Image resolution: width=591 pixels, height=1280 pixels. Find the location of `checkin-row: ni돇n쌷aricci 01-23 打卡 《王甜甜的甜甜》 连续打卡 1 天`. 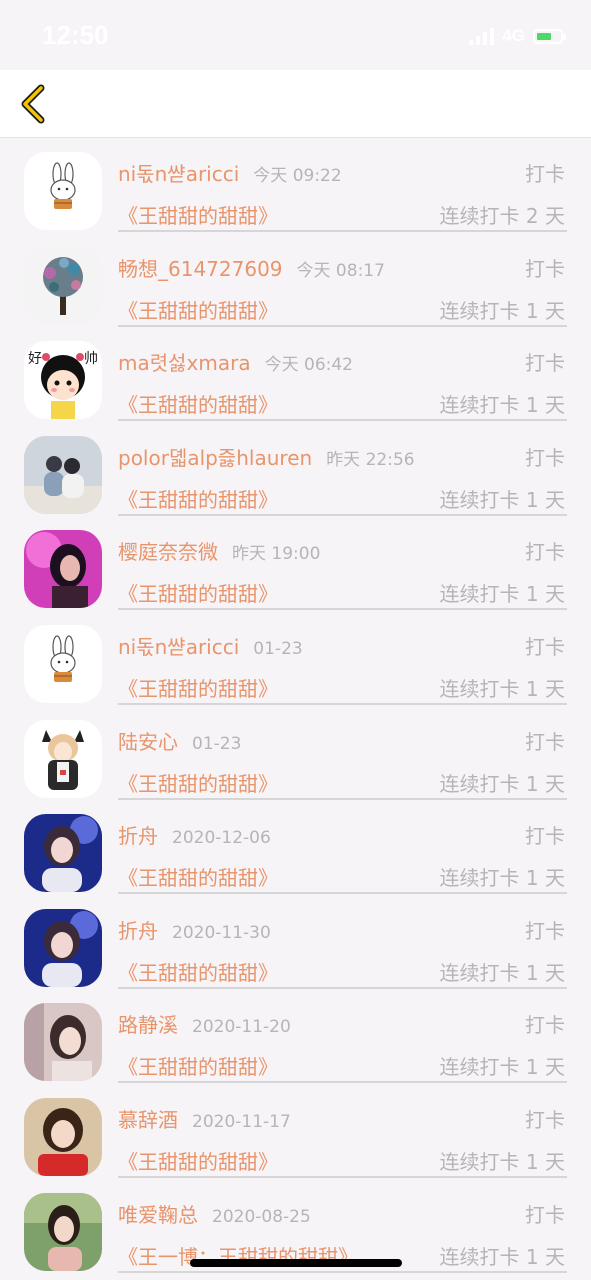

checkin-row: ni돇n쌷aricci 01-23 打卡 《王甜甜的甜甜》 连续打卡 1 天 is located at coordinates (295, 658).